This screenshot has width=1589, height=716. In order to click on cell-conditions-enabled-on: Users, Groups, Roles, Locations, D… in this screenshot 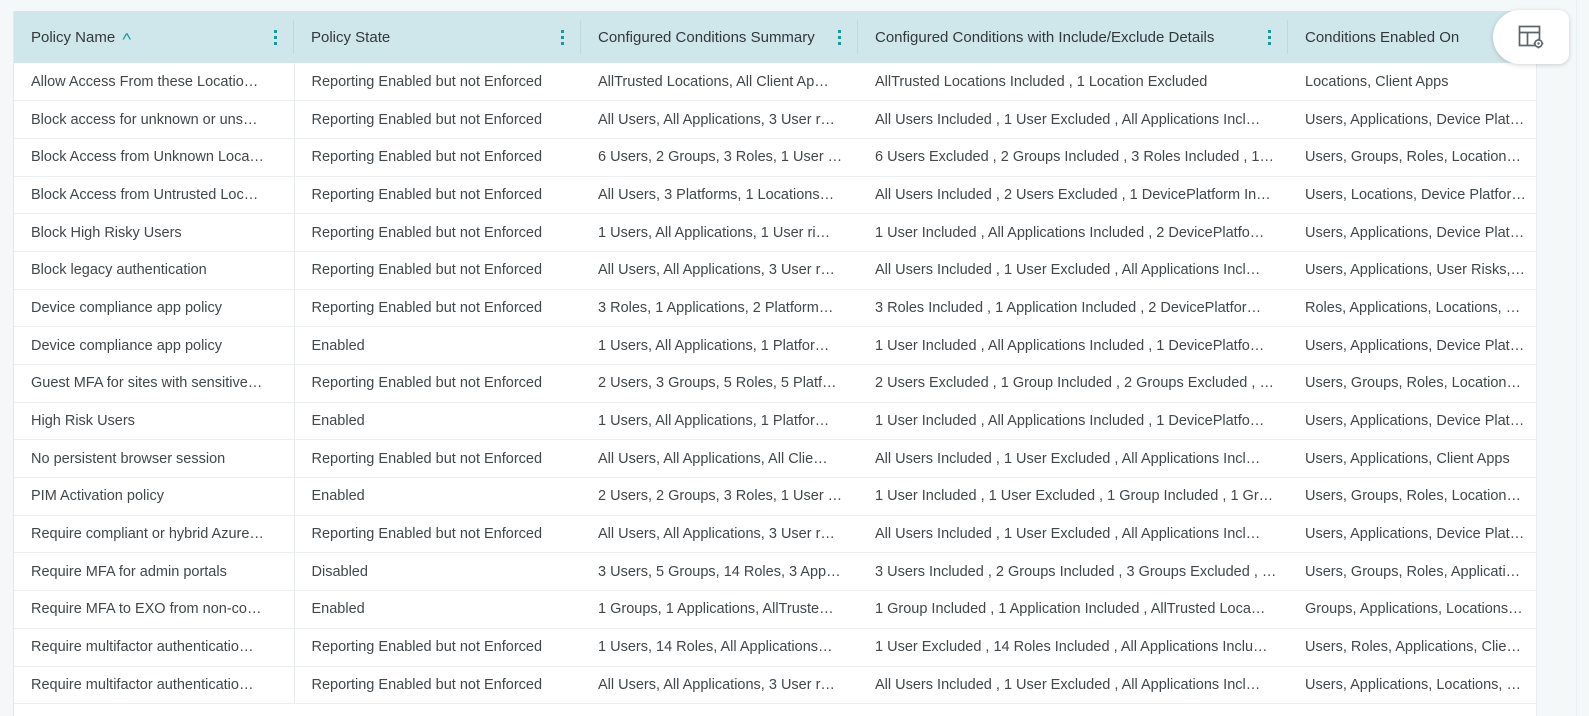, I will do `click(1412, 496)`.